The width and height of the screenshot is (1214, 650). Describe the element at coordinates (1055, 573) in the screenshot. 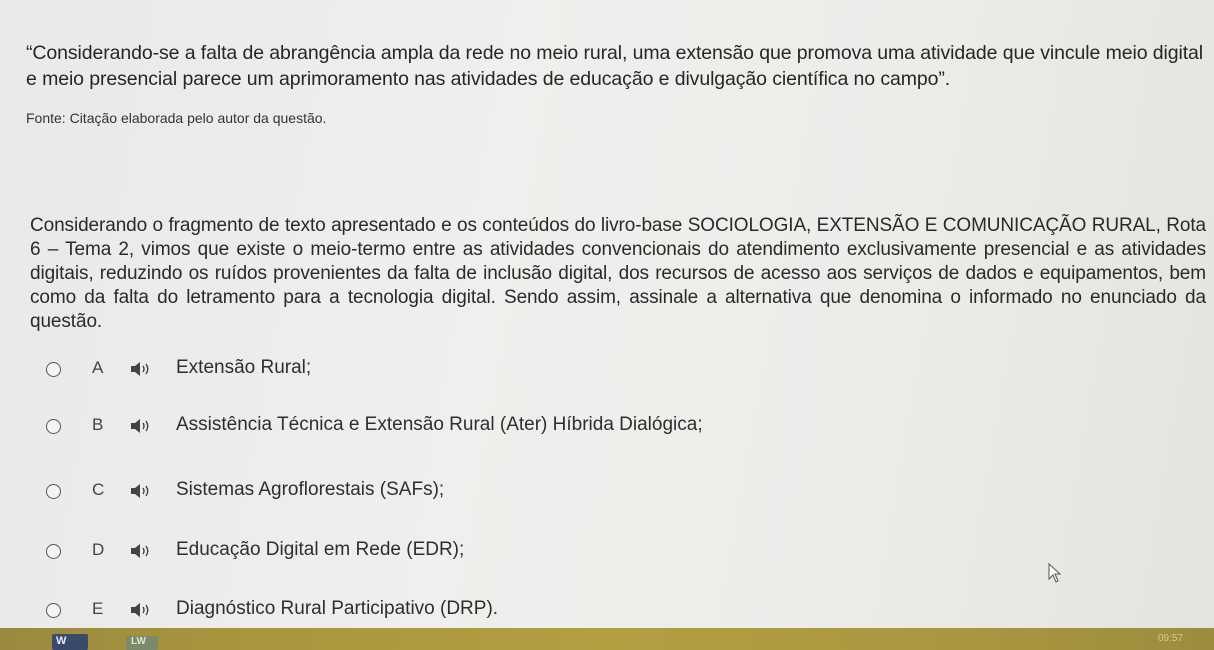

I see `mouse-cursor-icon` at that location.